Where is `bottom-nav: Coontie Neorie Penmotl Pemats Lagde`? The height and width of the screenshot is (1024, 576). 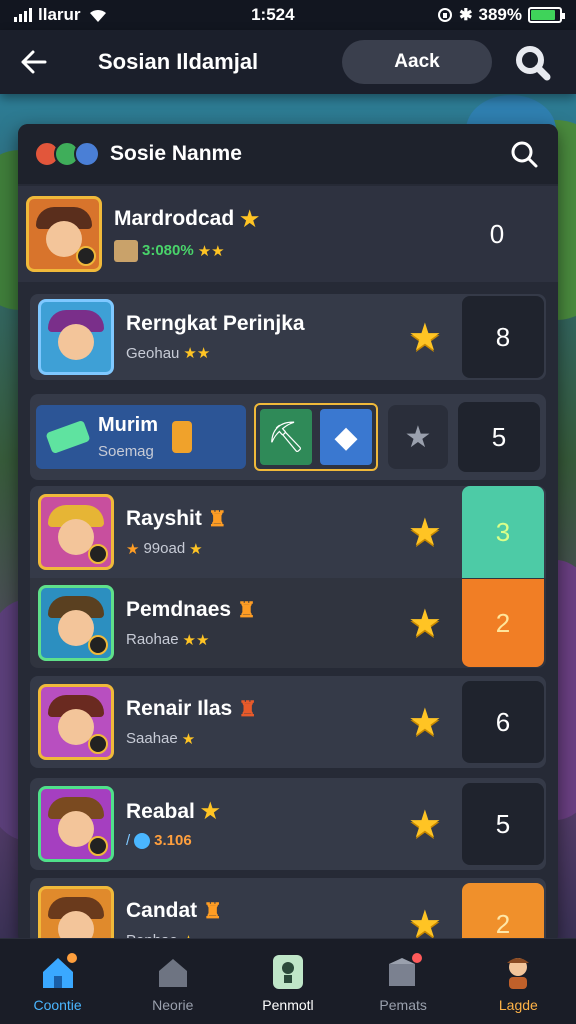
bottom-nav: Coontie Neorie Penmotl Pemats Lagde is located at coordinates (288, 981).